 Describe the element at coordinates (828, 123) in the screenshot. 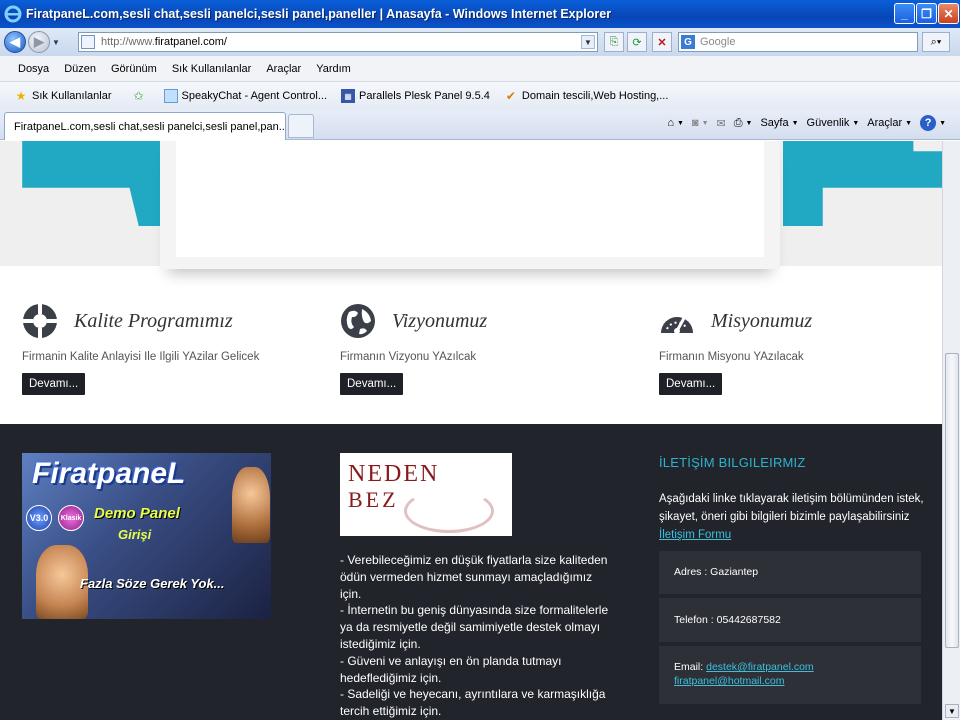

I see `safety-menu-label: Güvenlik` at that location.